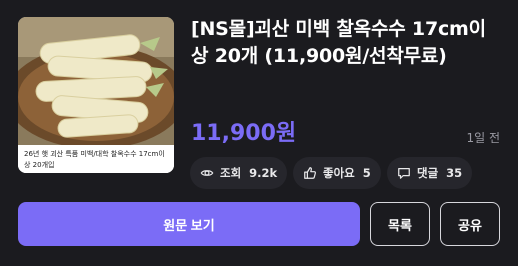 This screenshot has height=266, width=518. Describe the element at coordinates (231, 173) in the screenshot. I see `views-label: 조회` at that location.